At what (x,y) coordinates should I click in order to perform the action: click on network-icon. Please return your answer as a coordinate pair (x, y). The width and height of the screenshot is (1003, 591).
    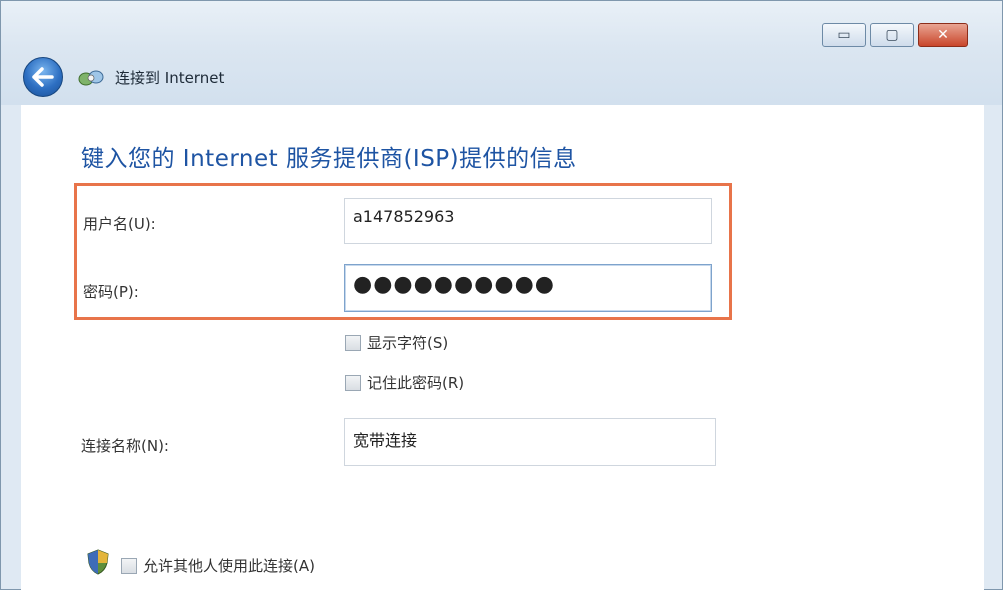
    Looking at the image, I should click on (91, 78).